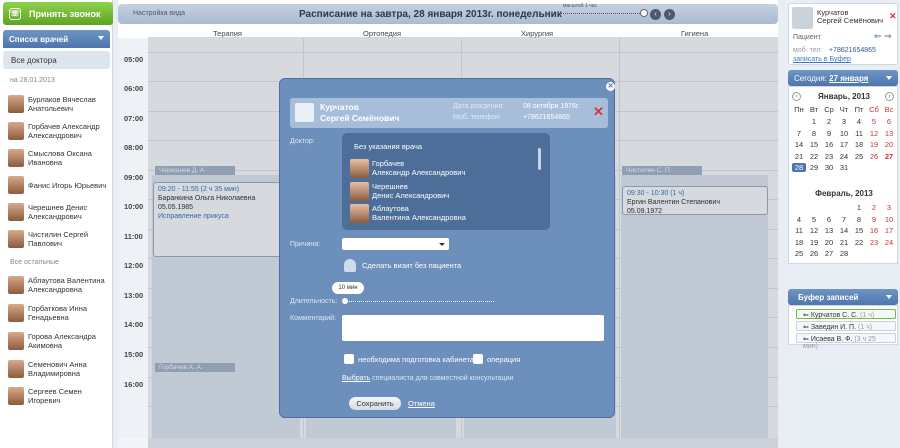 This screenshot has height=448, width=900. Describe the element at coordinates (50, 158) in the screenshot. I see `doctor-item: Смыслова Оксана Ивановна` at that location.